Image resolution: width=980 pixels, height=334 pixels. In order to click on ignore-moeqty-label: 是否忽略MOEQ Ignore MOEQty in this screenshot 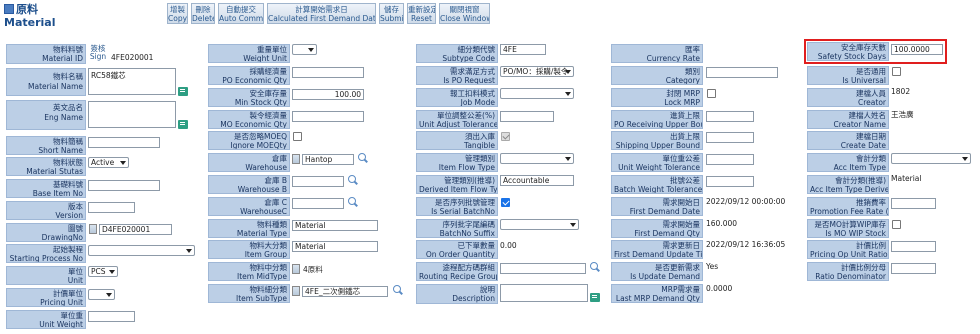, I will do `click(249, 140)`.